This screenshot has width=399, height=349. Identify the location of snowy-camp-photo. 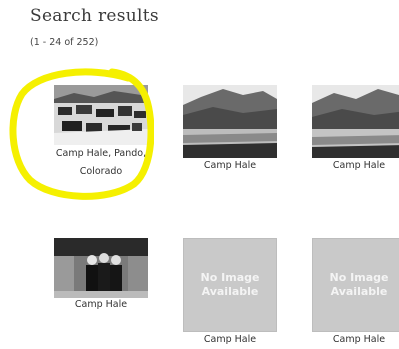
(101, 115).